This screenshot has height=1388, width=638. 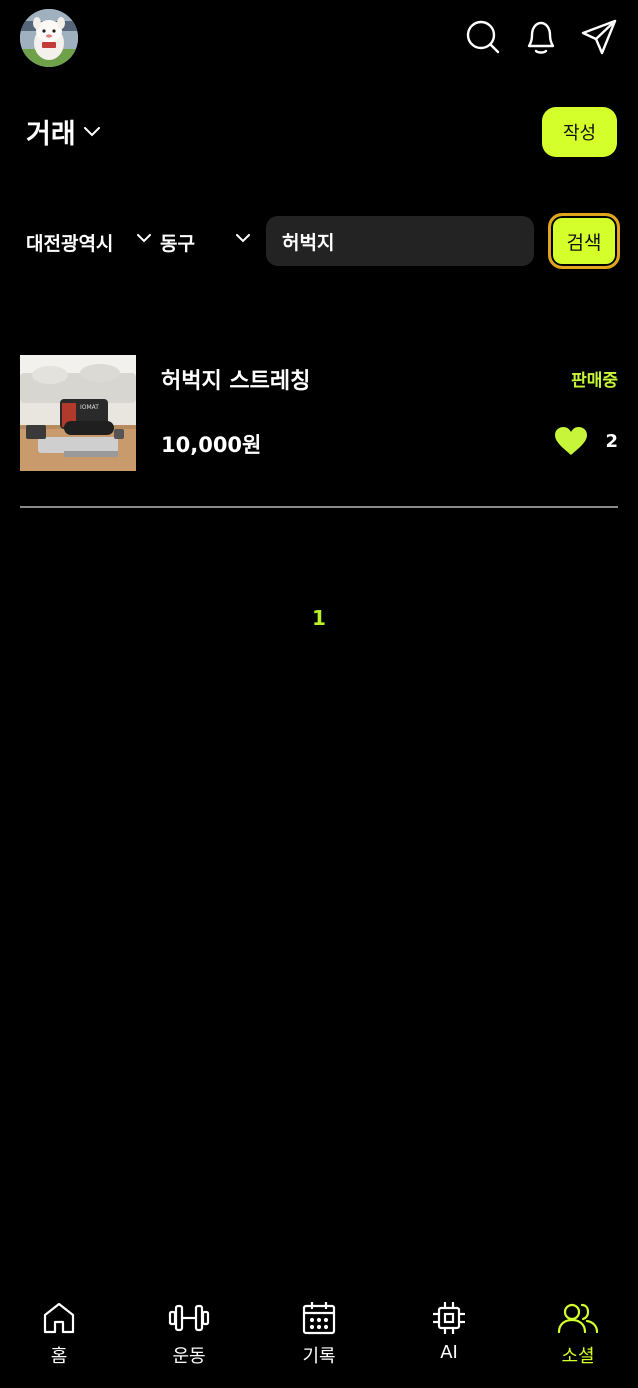 I want to click on nav-item-ai: AI, so click(x=449, y=1331).